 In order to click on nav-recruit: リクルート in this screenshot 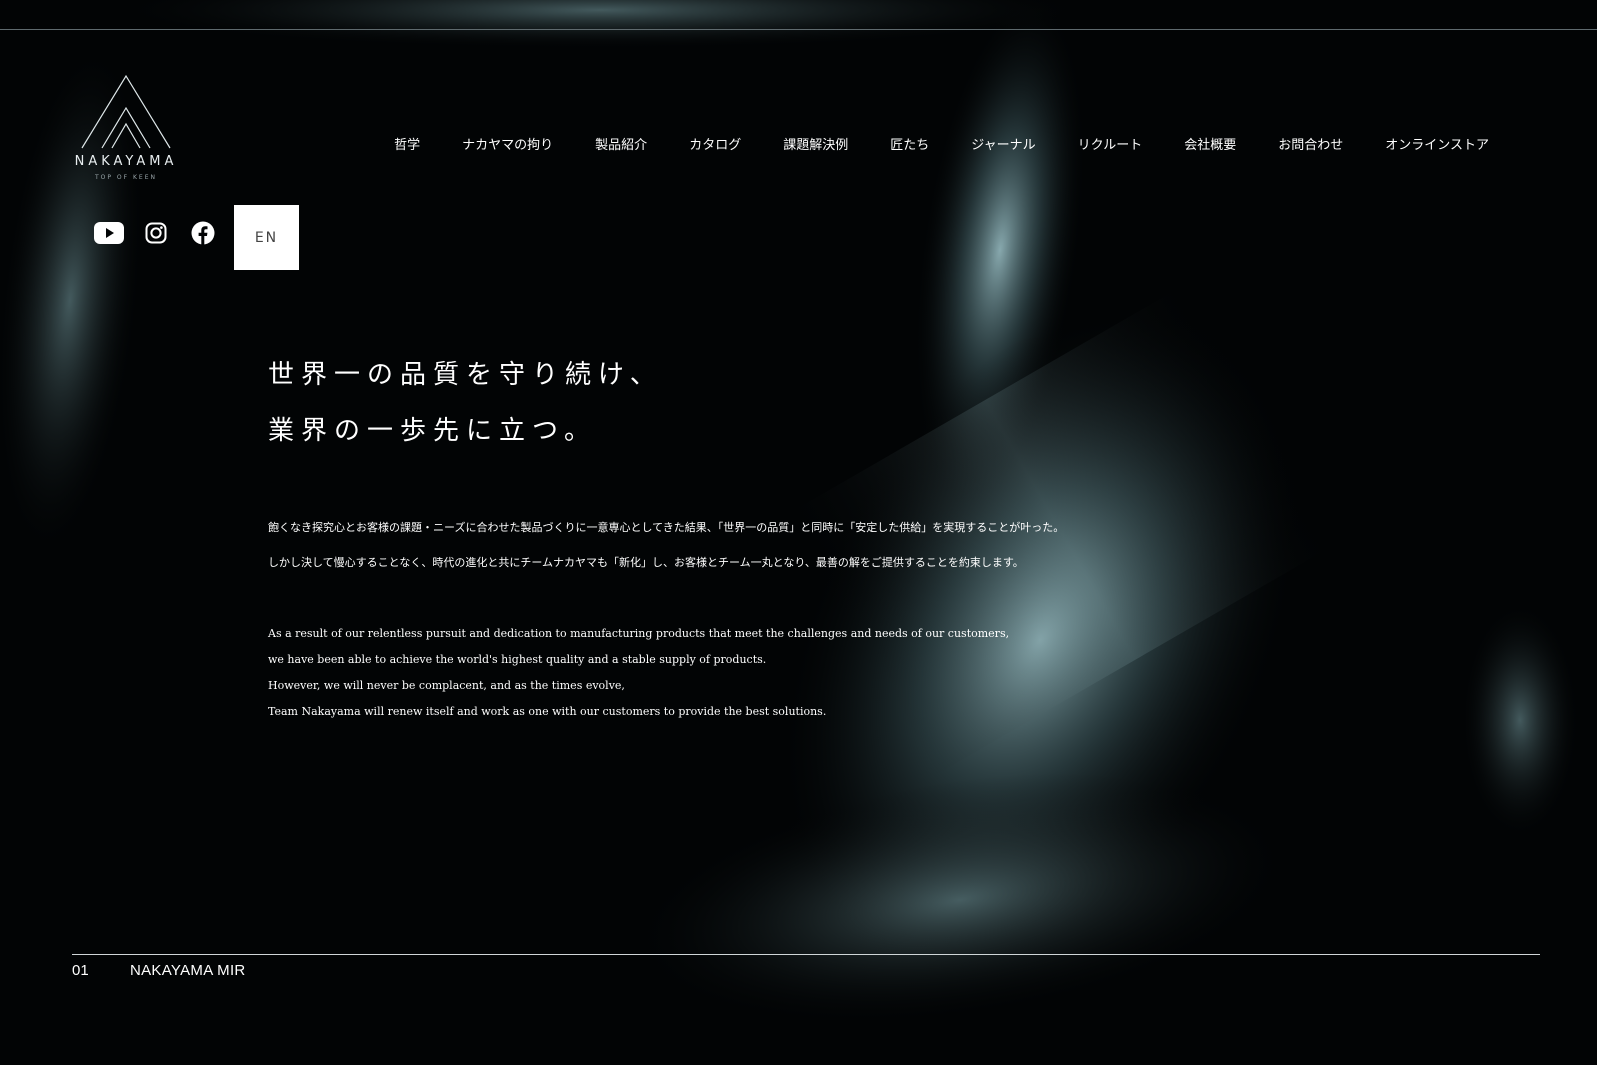, I will do `click(1110, 143)`.